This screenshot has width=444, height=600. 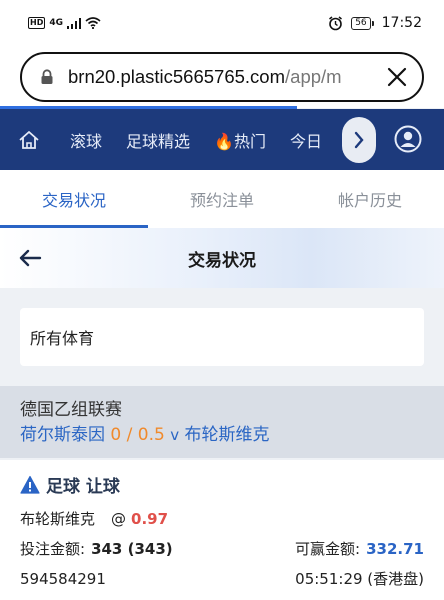 I want to click on at-sign: @, so click(x=119, y=518).